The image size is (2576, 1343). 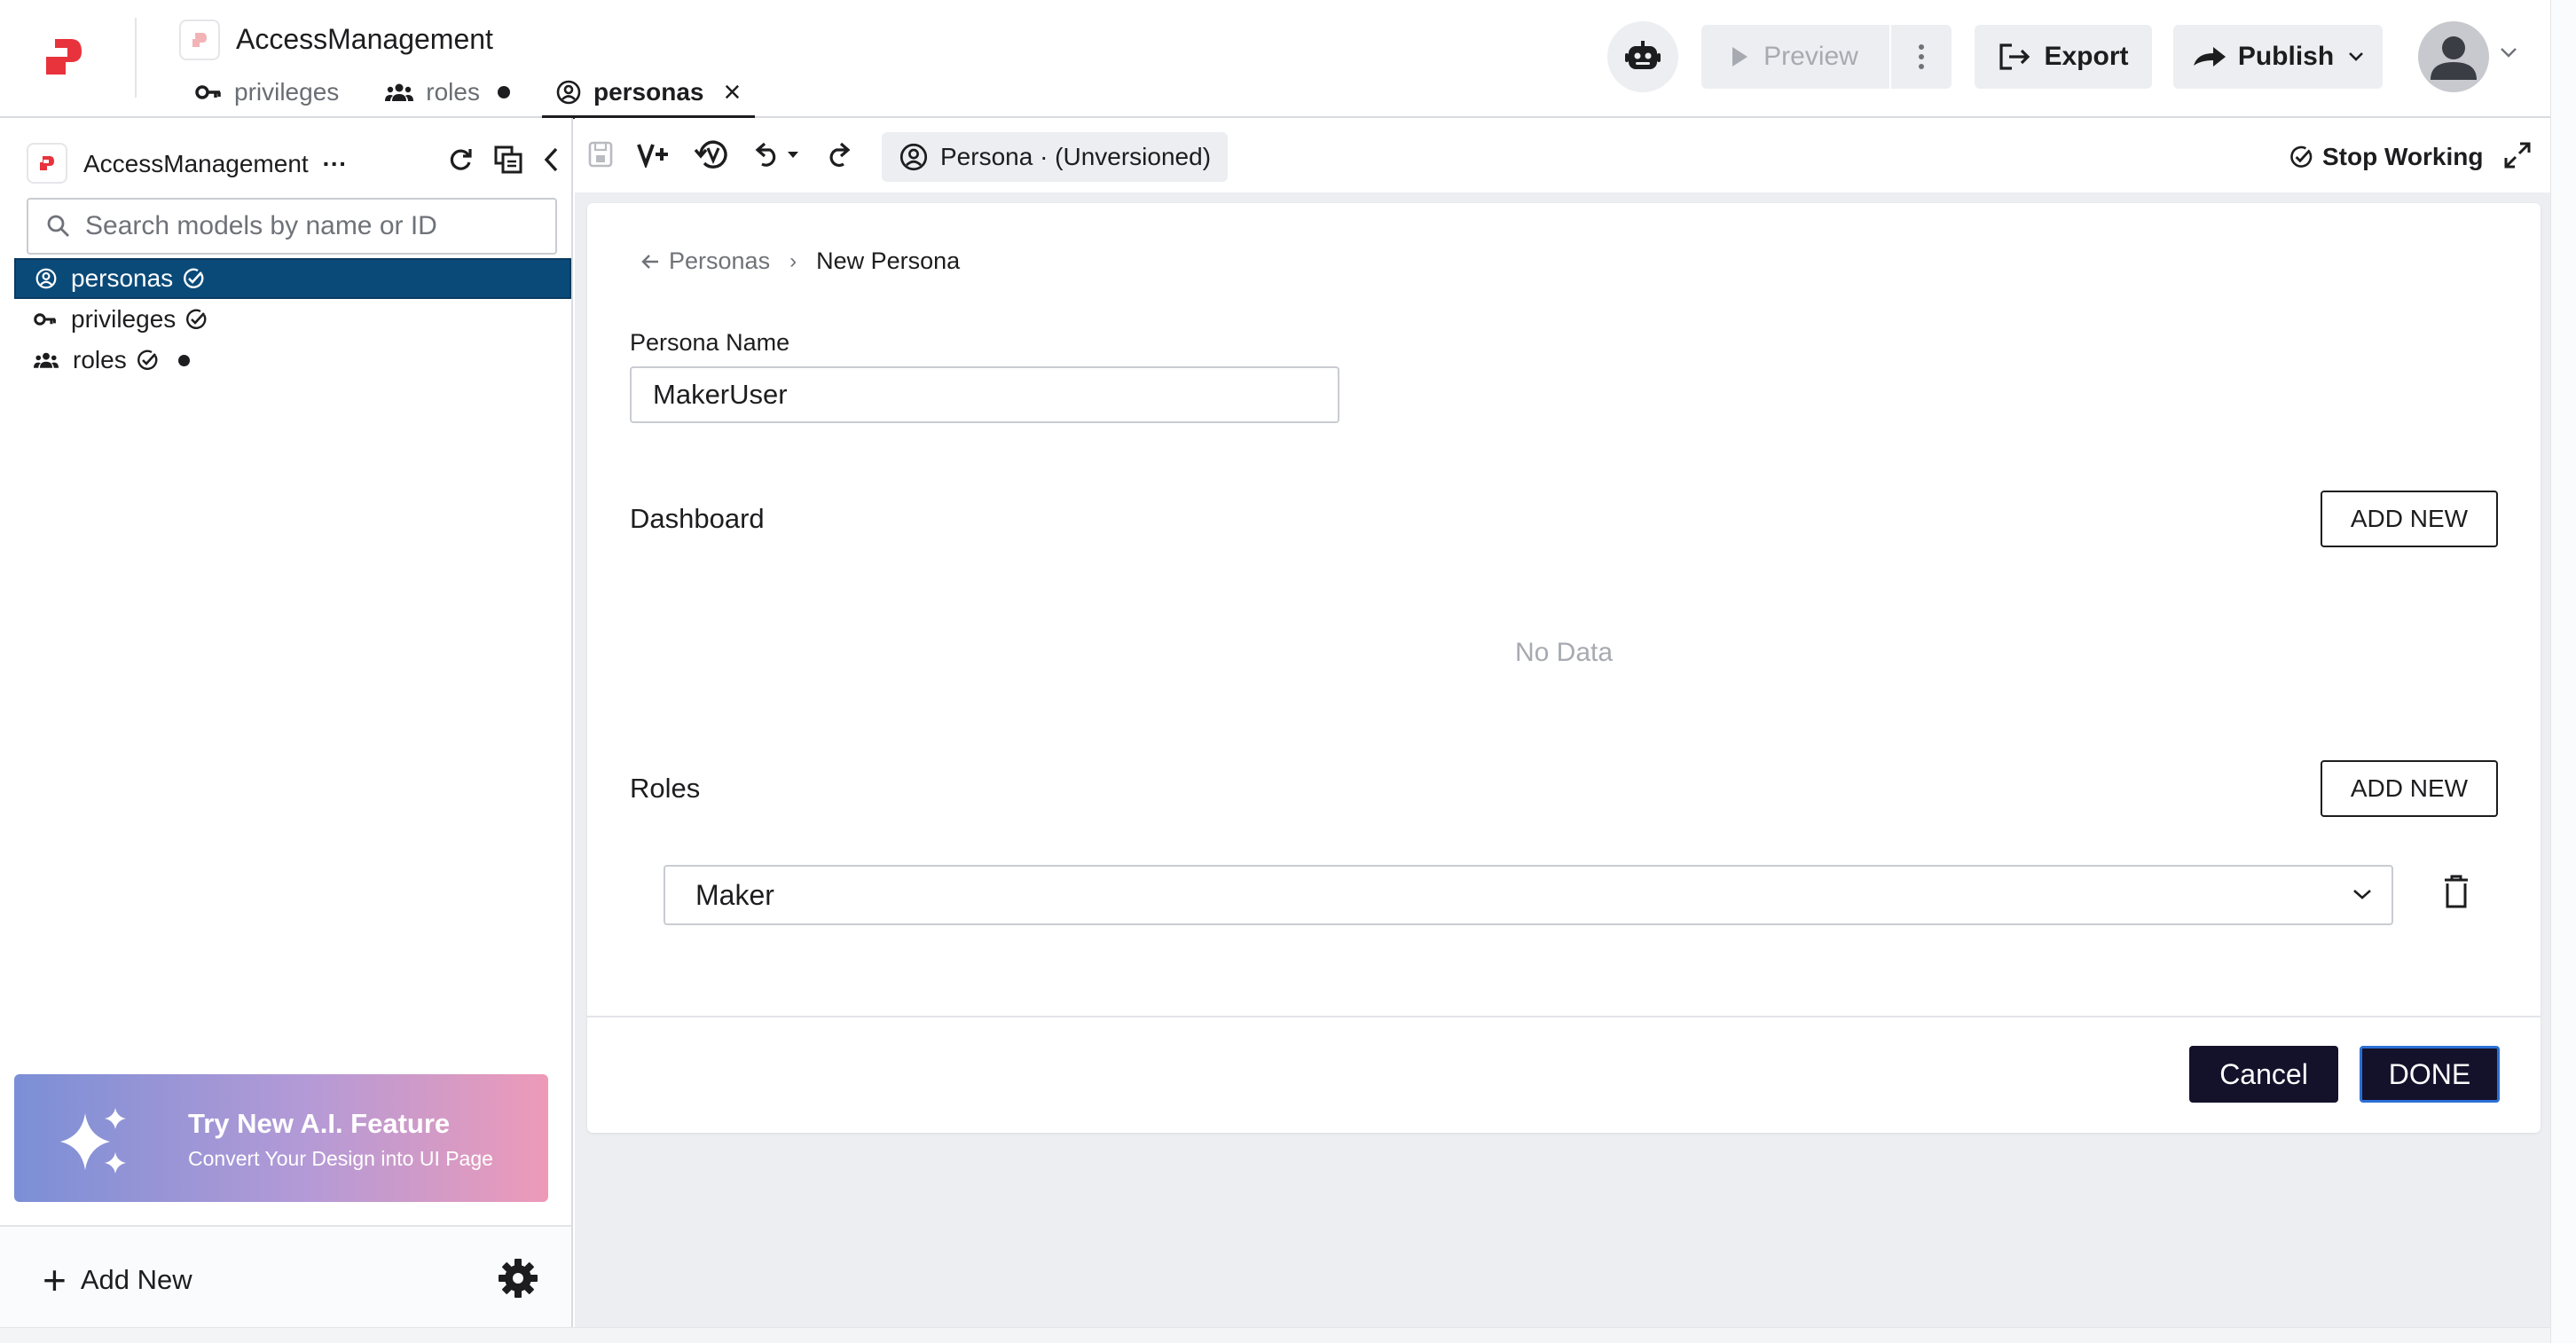 I want to click on done-label: DONE, so click(x=2429, y=1073).